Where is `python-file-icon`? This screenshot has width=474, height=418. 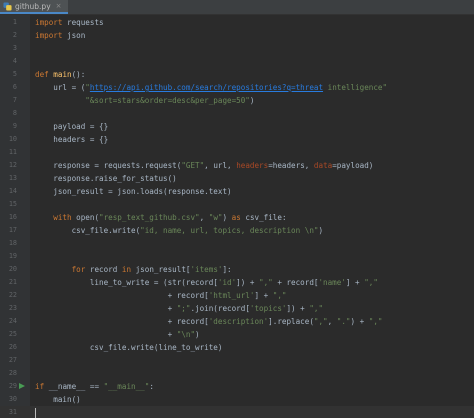
python-file-icon is located at coordinates (7, 6).